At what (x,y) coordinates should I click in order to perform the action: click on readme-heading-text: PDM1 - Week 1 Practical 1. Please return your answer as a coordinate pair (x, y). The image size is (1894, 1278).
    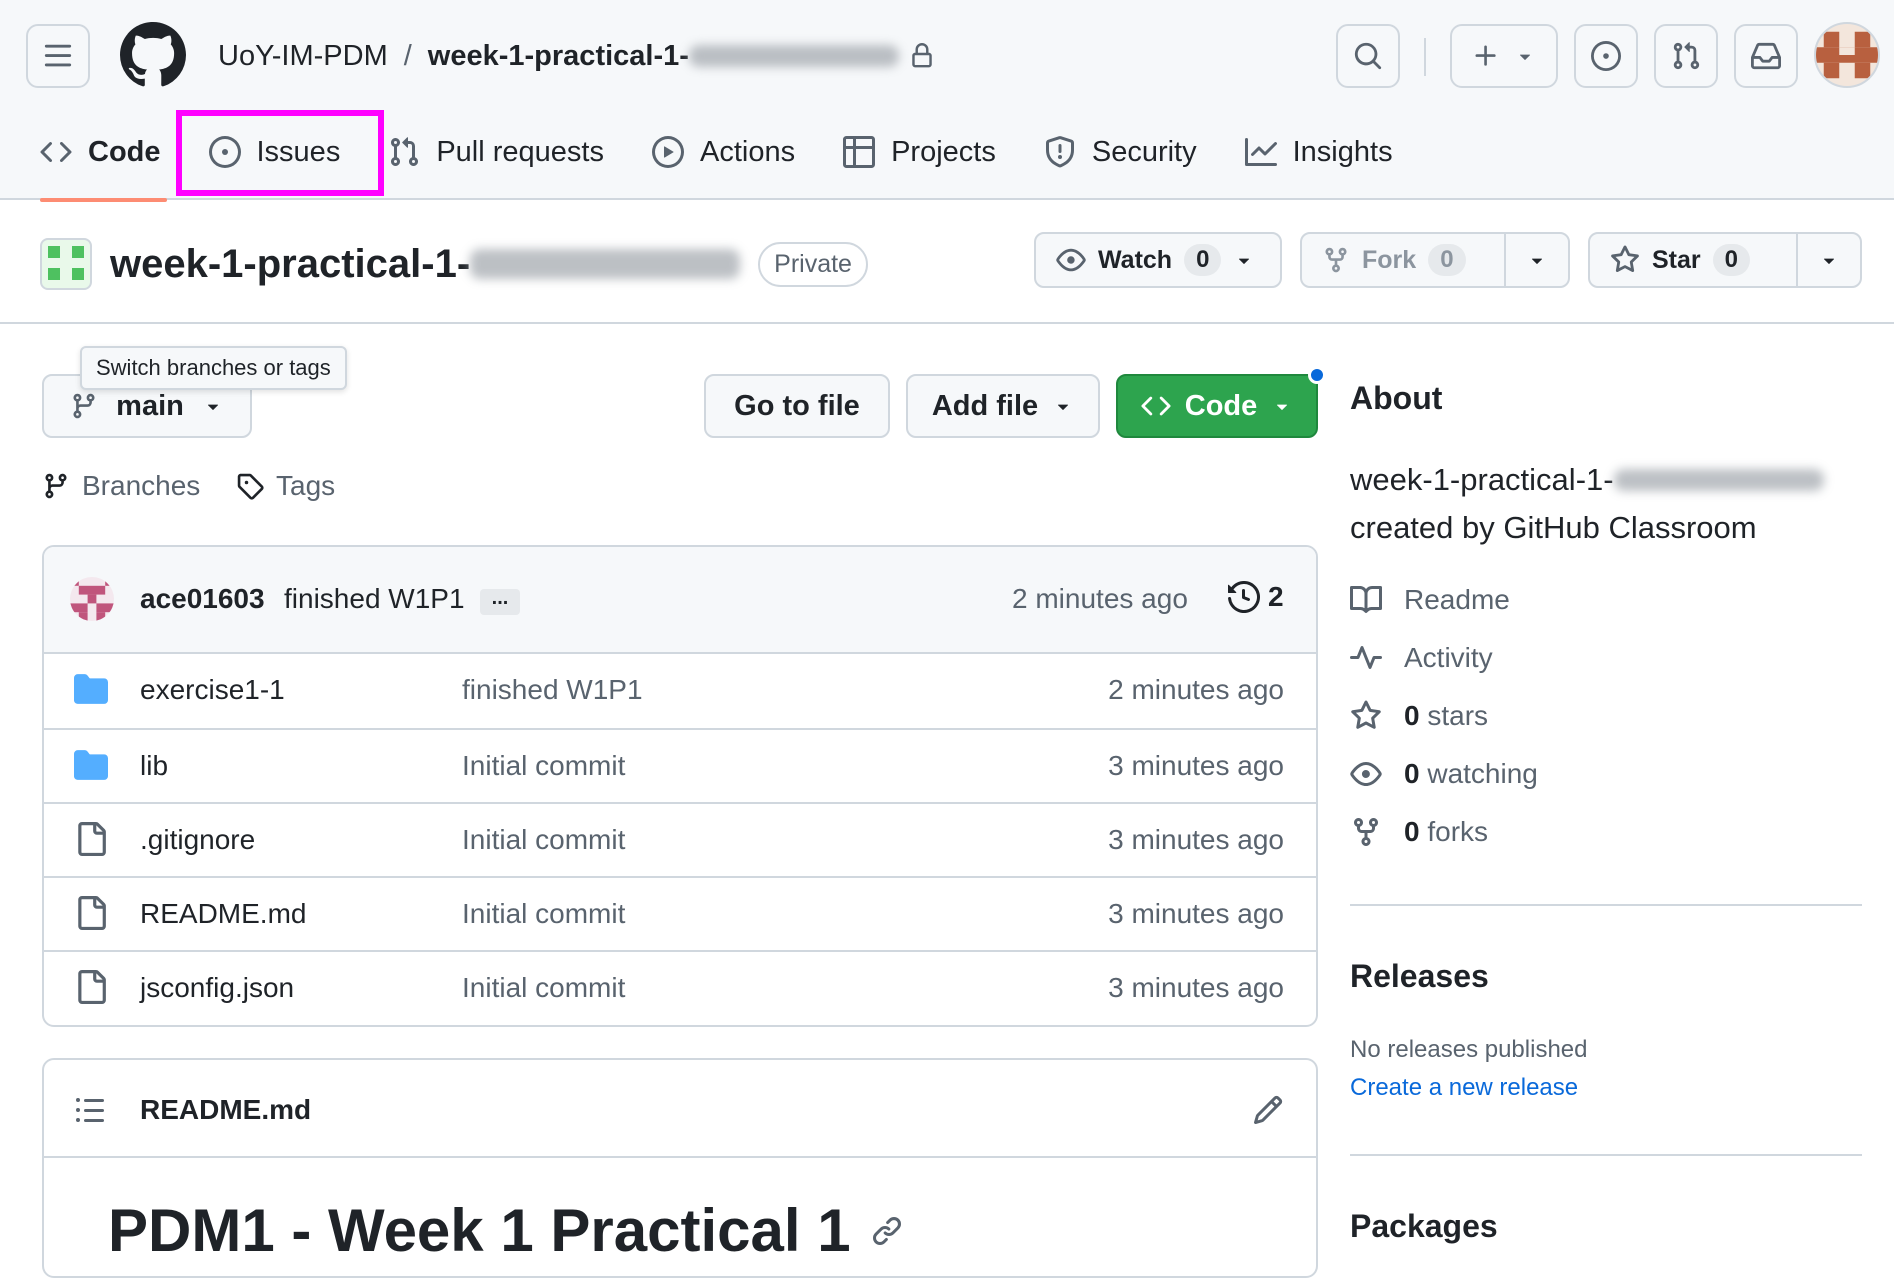
    Looking at the image, I should click on (479, 1230).